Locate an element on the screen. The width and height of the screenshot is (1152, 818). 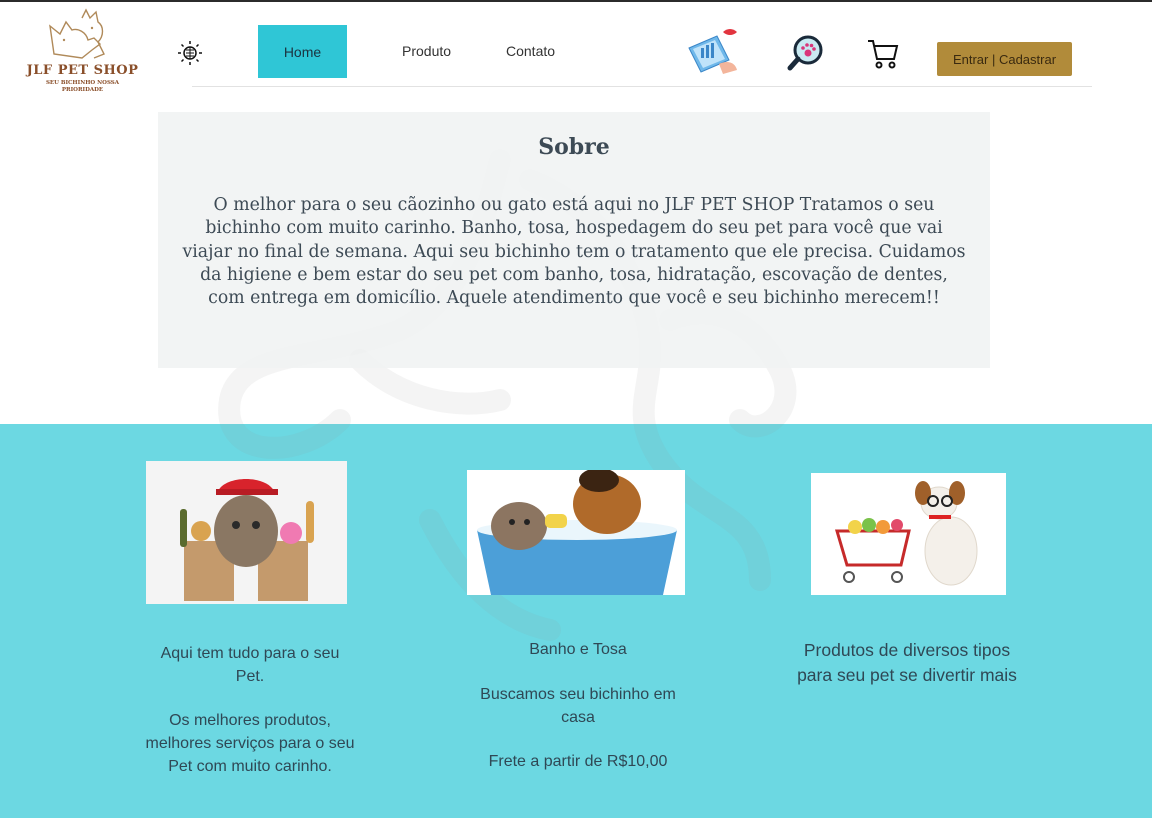
header-divider is located at coordinates (642, 86).